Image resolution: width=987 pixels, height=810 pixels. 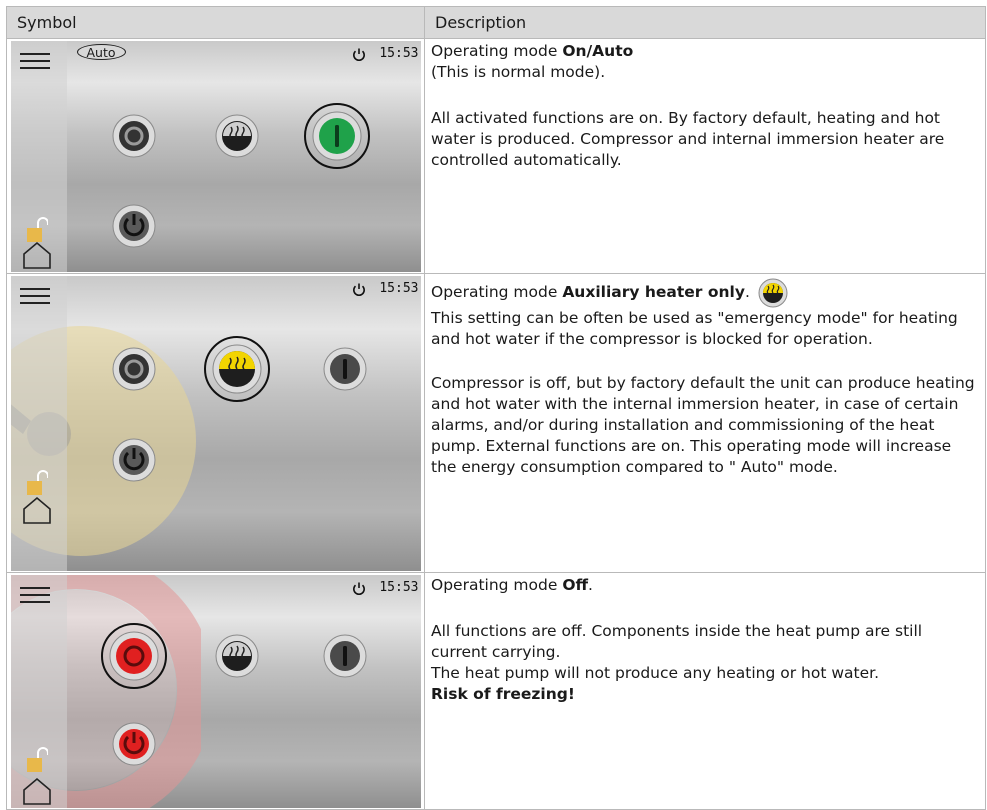 What do you see at coordinates (575, 585) in the screenshot?
I see `mode-name: Off` at bounding box center [575, 585].